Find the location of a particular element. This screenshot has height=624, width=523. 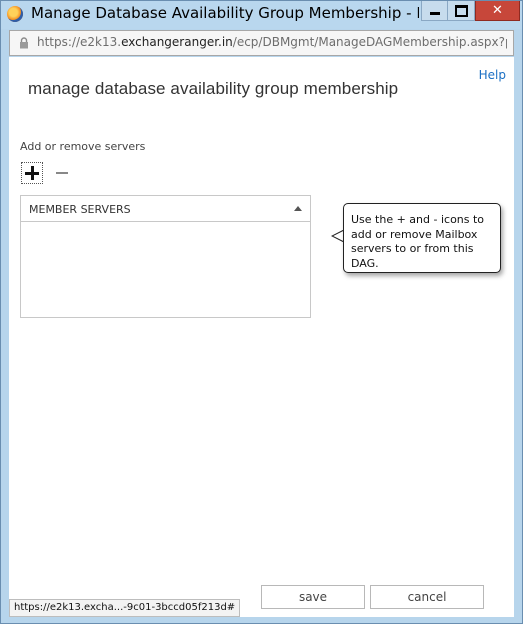

close-button: ✕ is located at coordinates (497, 11).